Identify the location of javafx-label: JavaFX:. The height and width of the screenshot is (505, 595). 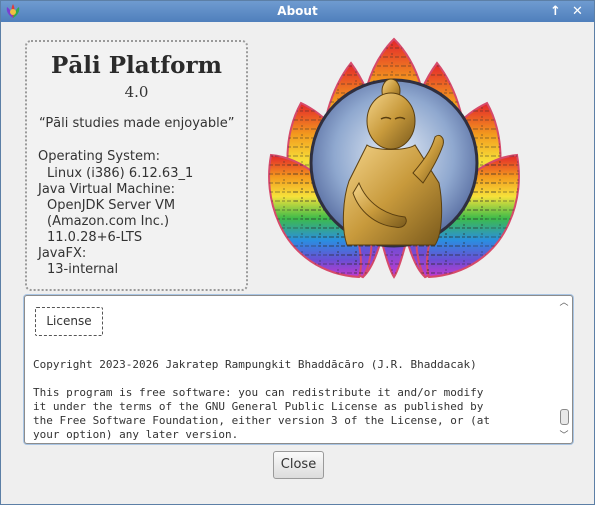
(62, 253).